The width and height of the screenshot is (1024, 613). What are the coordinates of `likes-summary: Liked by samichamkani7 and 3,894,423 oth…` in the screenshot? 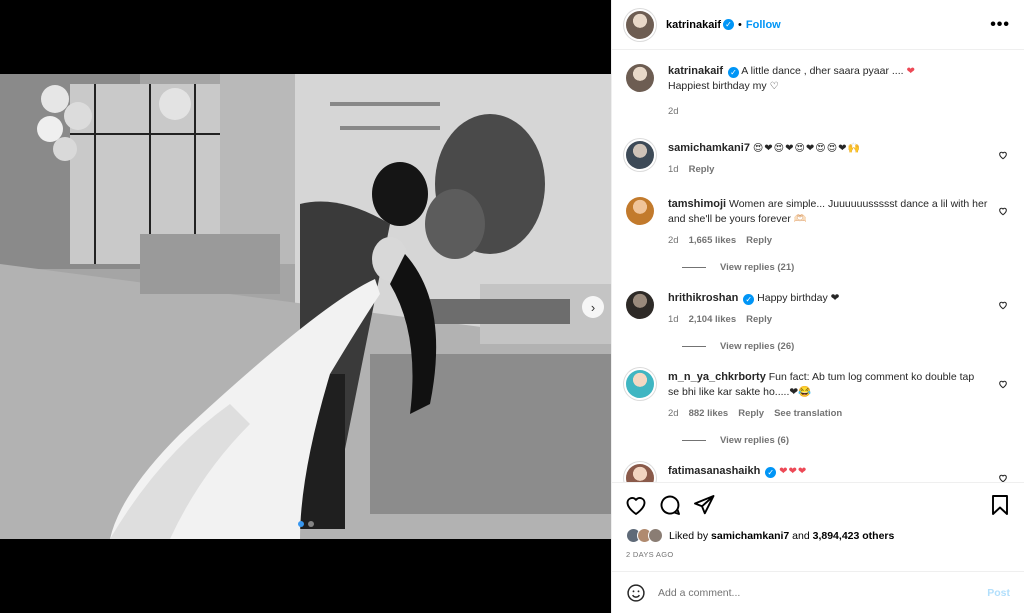 It's located at (818, 535).